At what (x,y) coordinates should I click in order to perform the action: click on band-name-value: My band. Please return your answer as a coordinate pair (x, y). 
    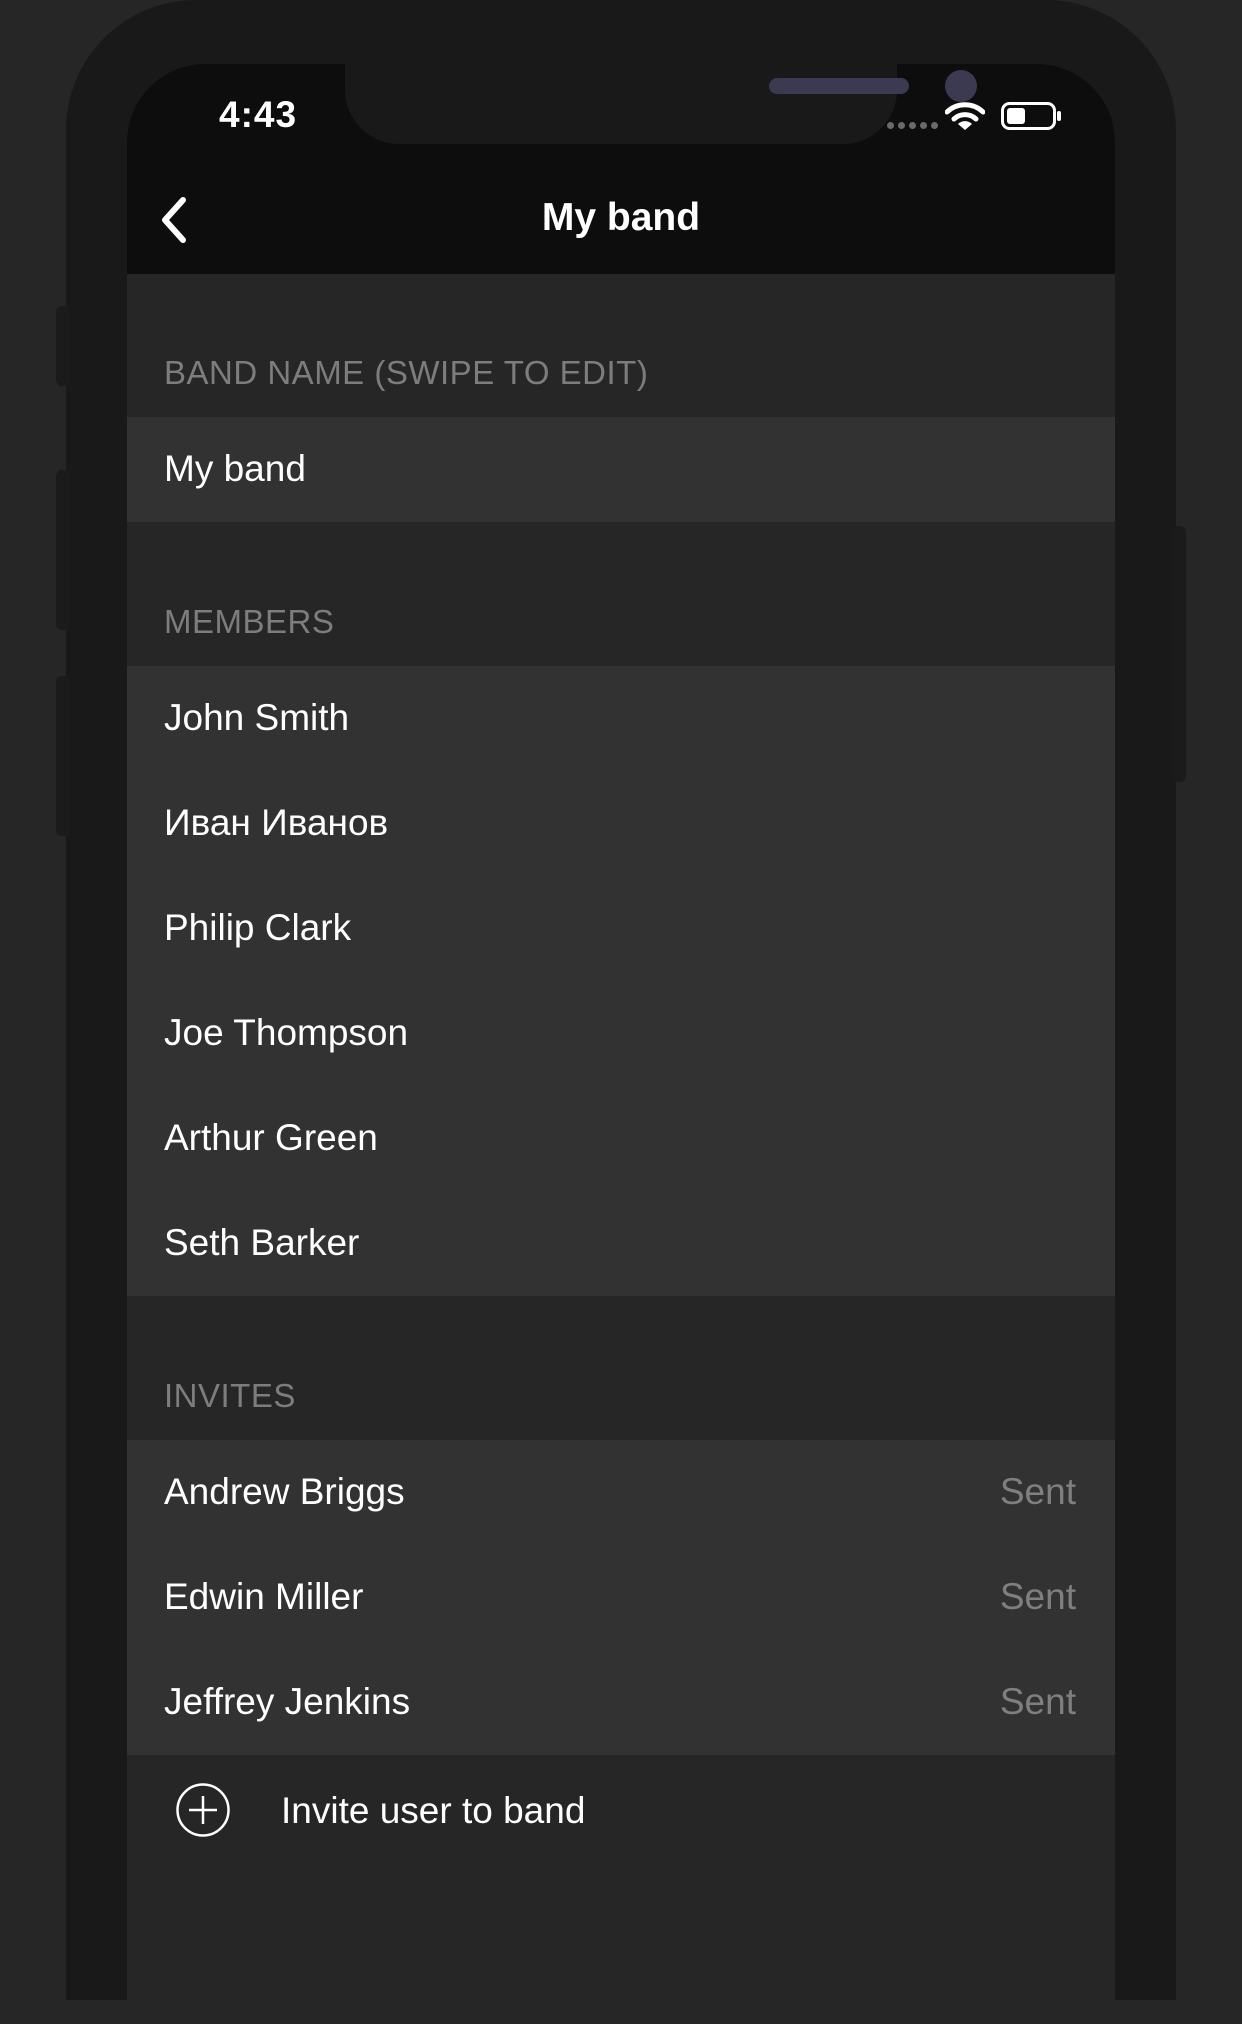
    Looking at the image, I should click on (235, 468).